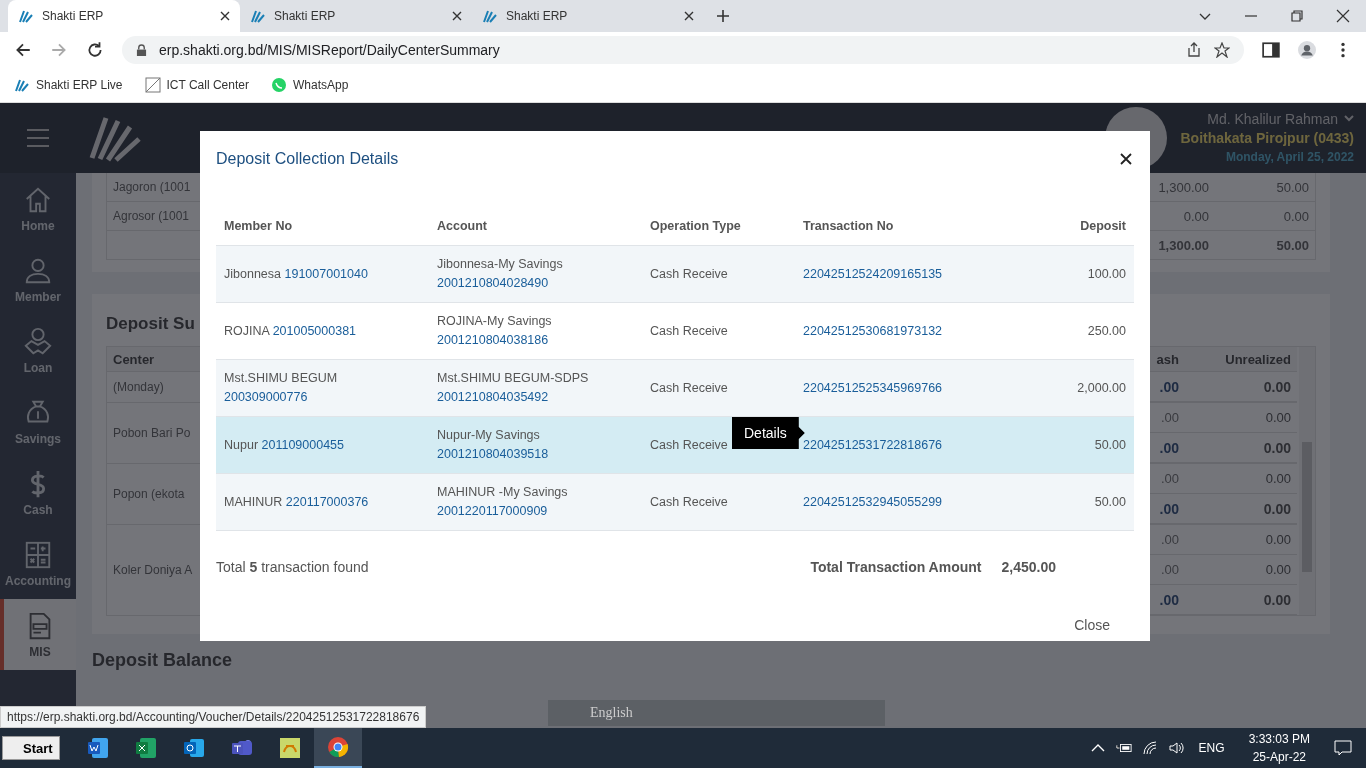  What do you see at coordinates (1271, 50) in the screenshot?
I see `side-panel-icon` at bounding box center [1271, 50].